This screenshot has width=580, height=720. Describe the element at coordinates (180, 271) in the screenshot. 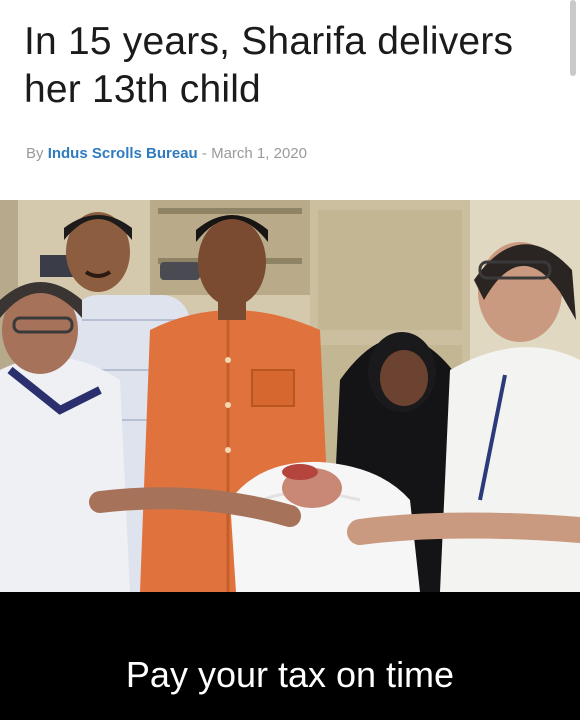

I see `shelf-object` at that location.